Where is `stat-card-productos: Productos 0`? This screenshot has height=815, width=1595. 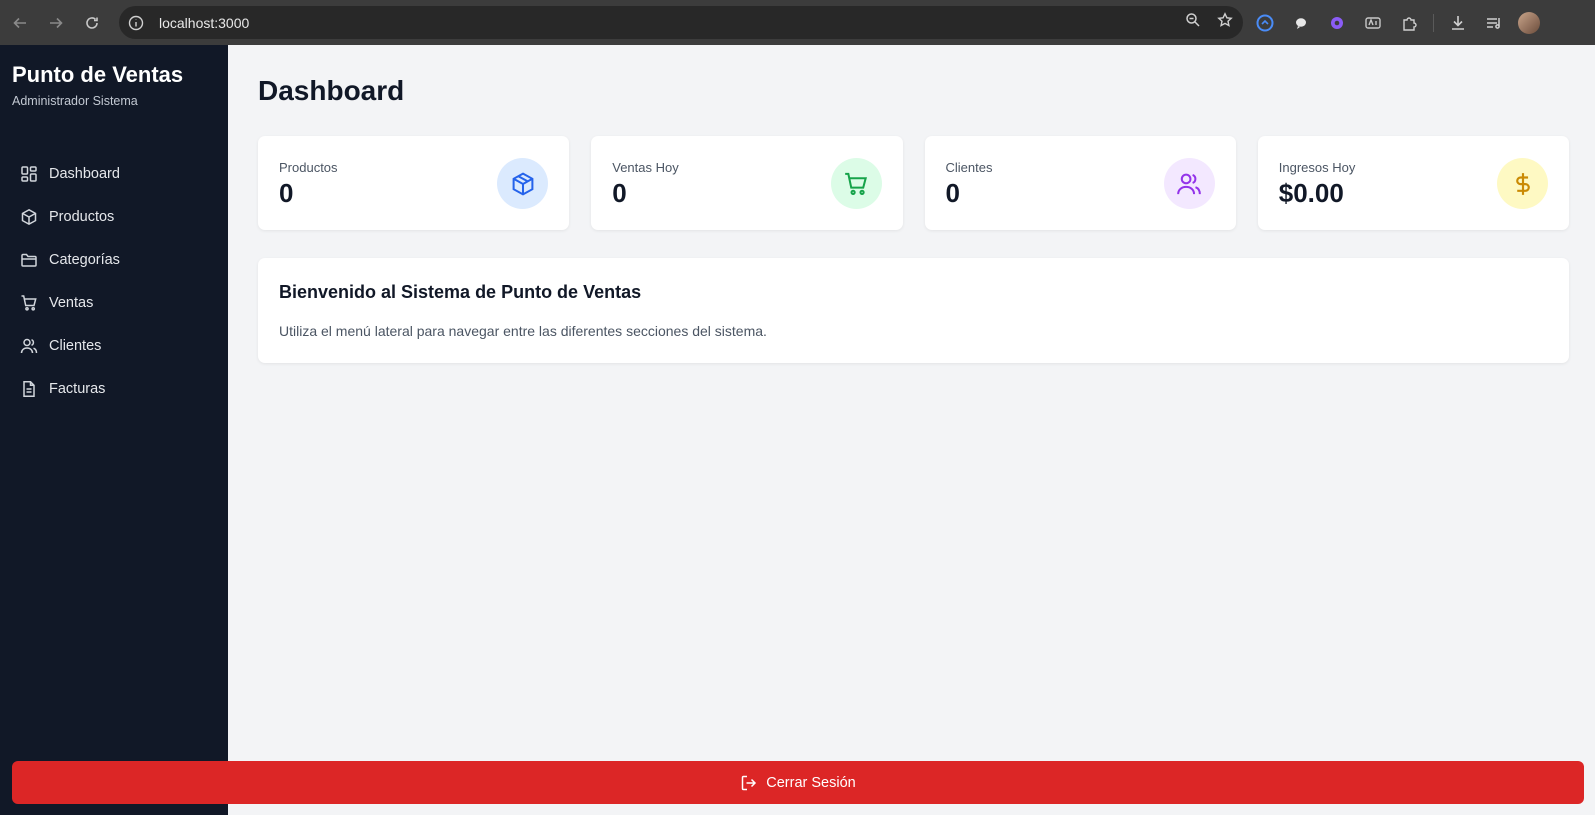
stat-card-productos: Productos 0 is located at coordinates (414, 183).